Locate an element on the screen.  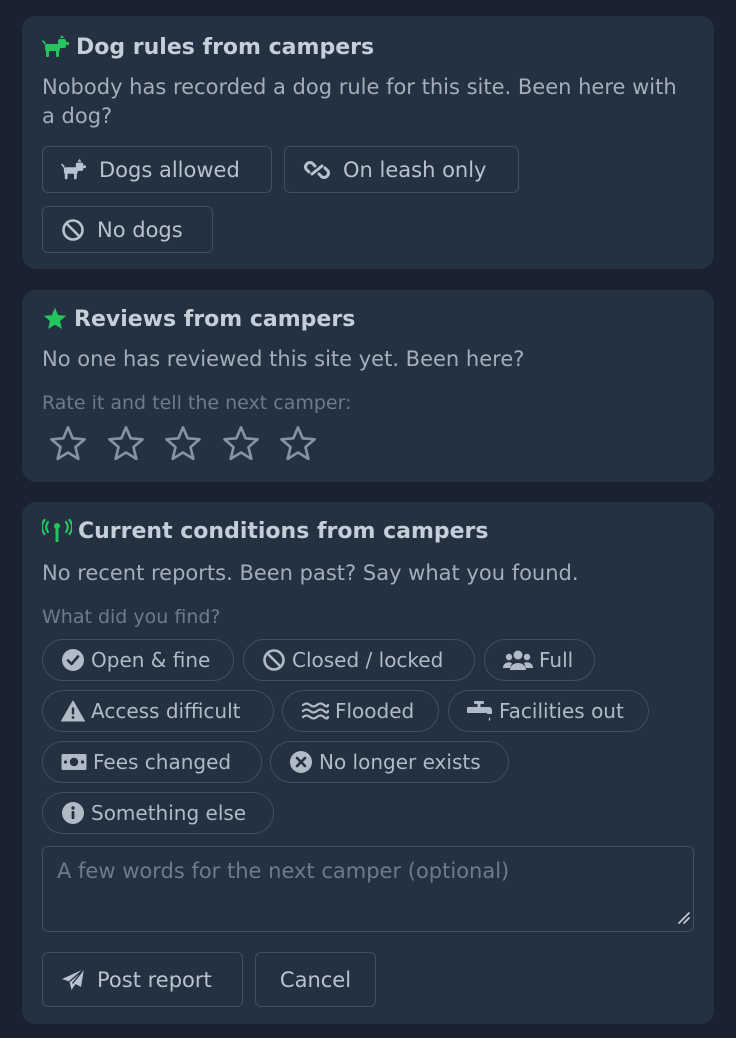
chip-full: Full is located at coordinates (539, 660).